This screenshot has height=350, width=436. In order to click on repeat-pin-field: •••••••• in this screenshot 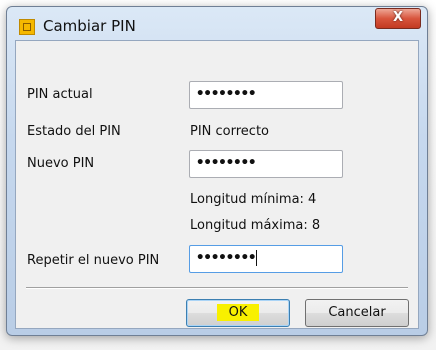, I will do `click(266, 259)`.